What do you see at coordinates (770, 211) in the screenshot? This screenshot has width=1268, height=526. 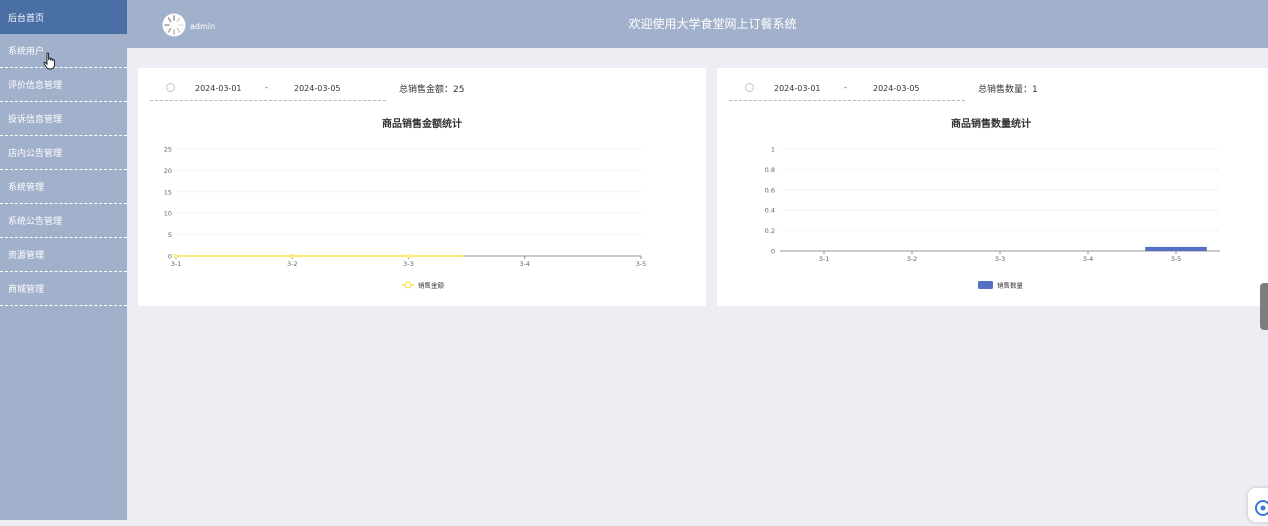 I see `y-tick-label: 0.4` at bounding box center [770, 211].